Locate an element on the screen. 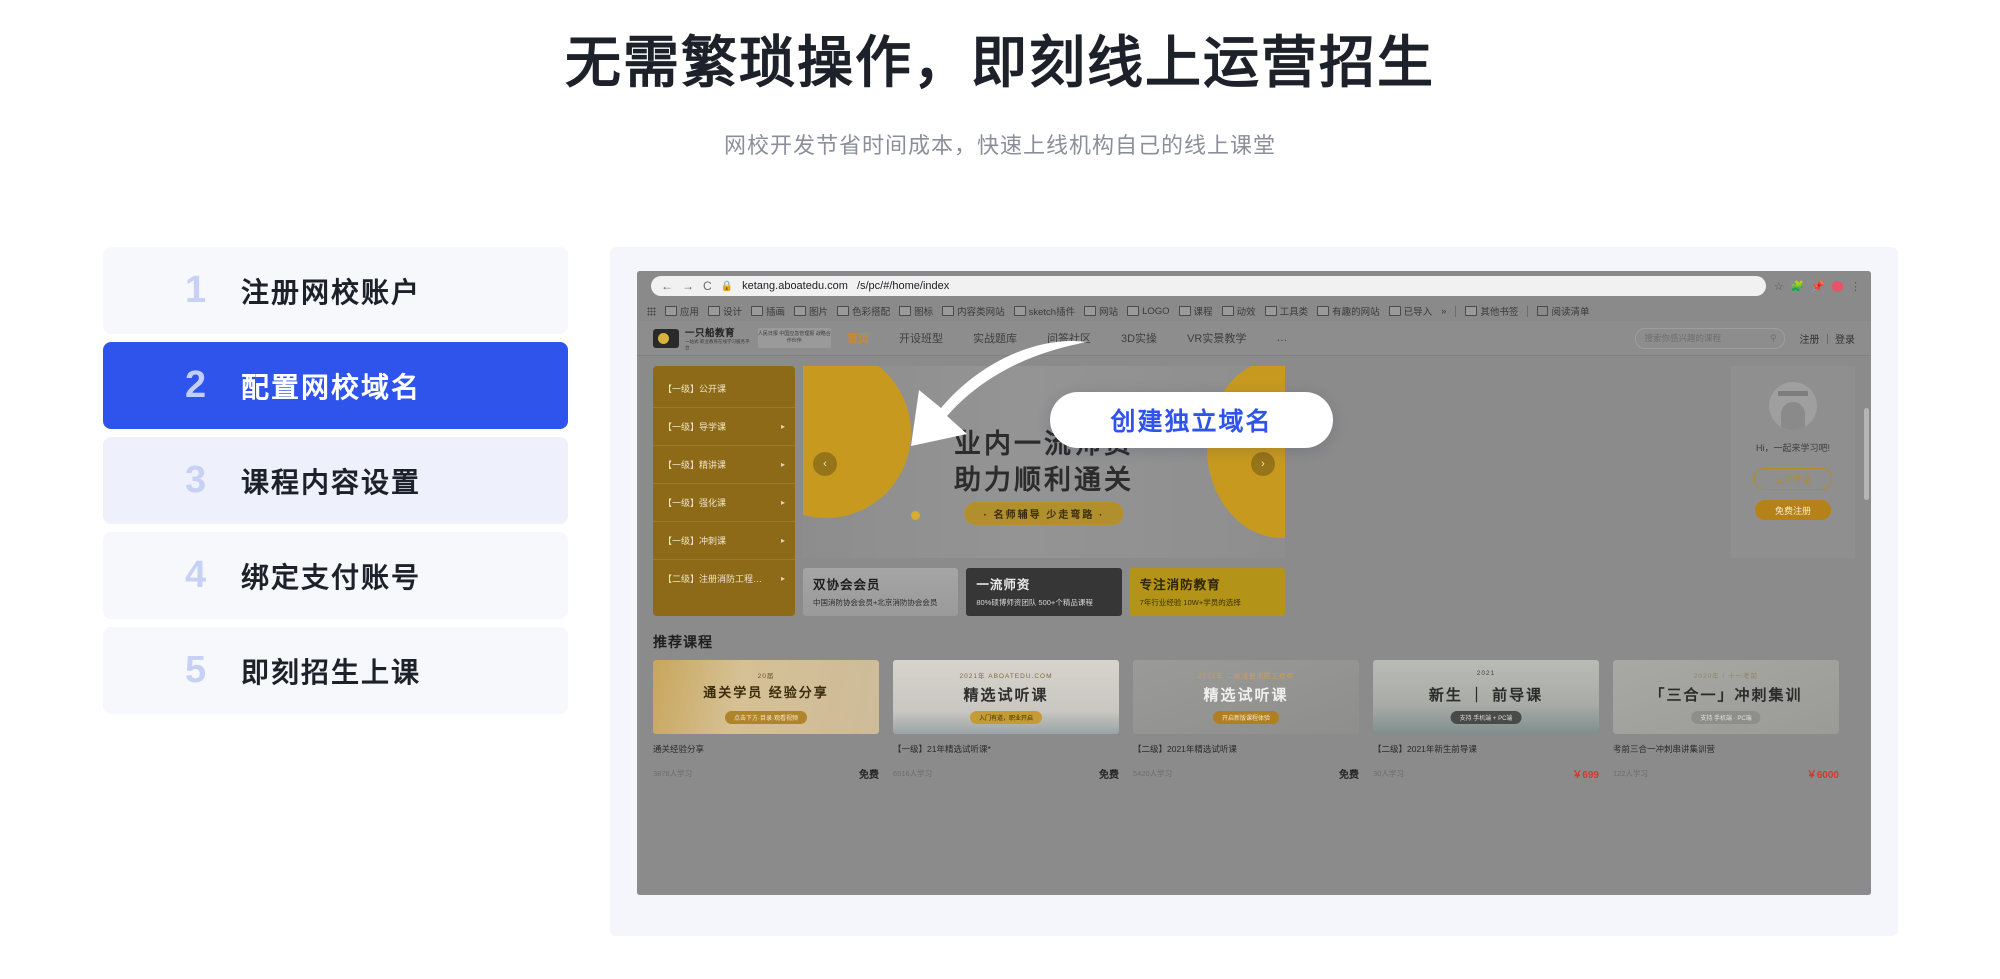 This screenshot has width=2000, height=979. course-price: ￥699 is located at coordinates (1585, 775).